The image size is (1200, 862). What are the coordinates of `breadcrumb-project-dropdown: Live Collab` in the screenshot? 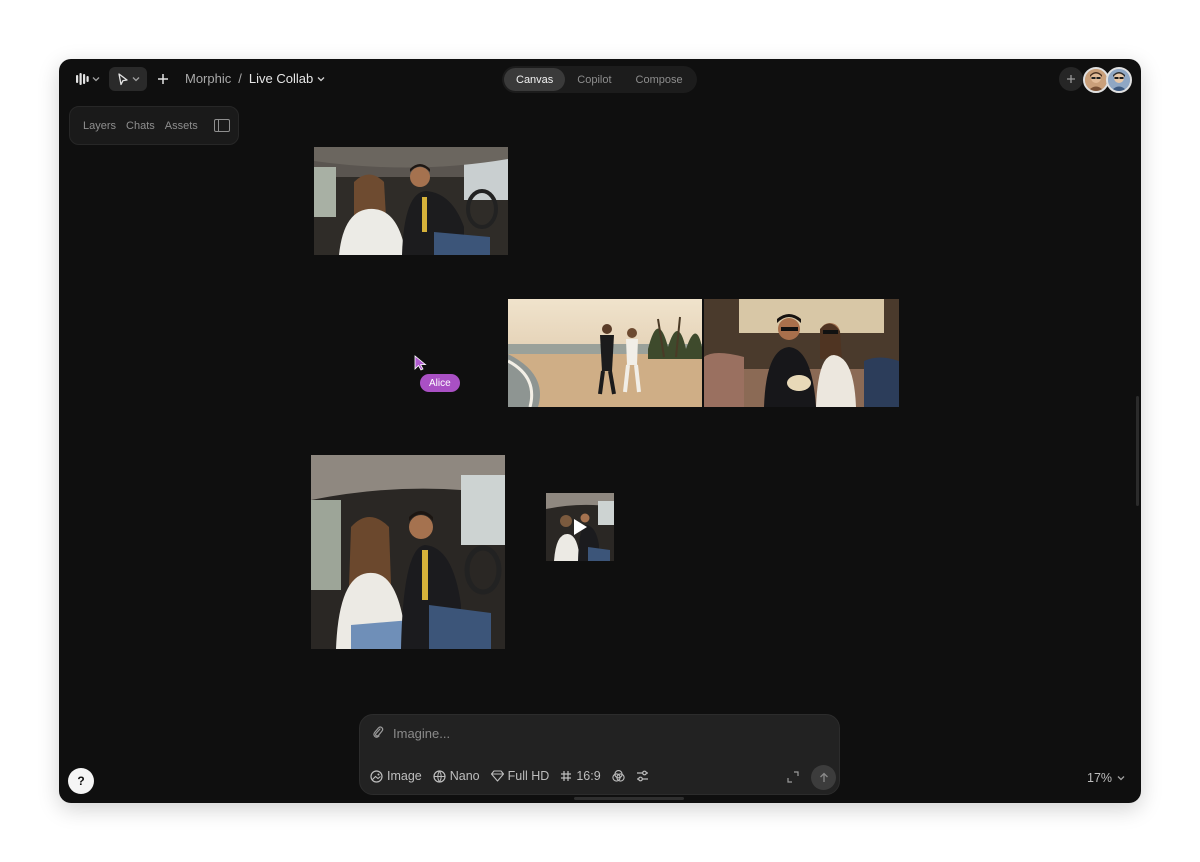 It's located at (287, 78).